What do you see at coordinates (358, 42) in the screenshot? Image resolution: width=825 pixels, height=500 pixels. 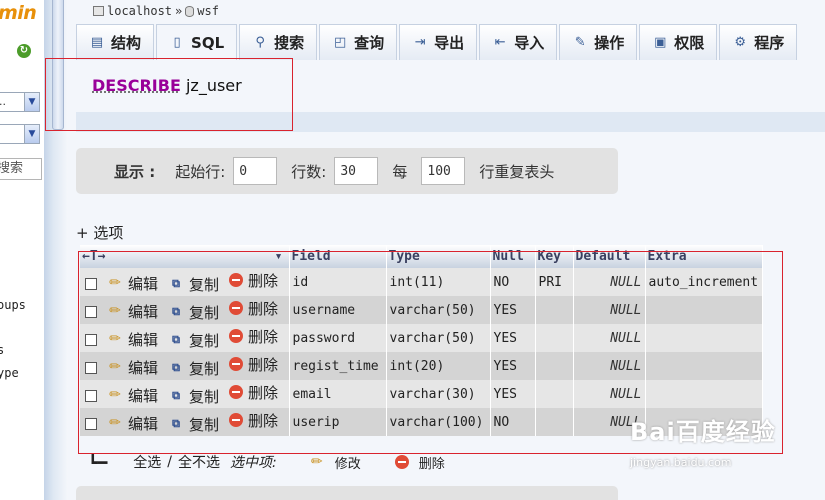 I see `tab-query: ◰ 查询` at bounding box center [358, 42].